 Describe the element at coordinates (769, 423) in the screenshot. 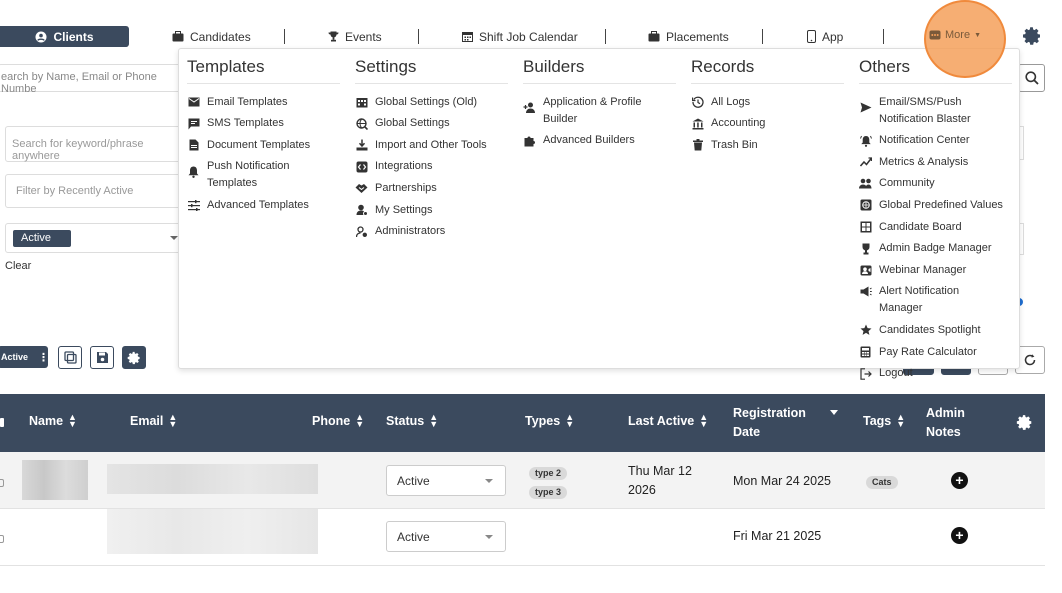

I see `th-registration-date: Registration Date` at that location.